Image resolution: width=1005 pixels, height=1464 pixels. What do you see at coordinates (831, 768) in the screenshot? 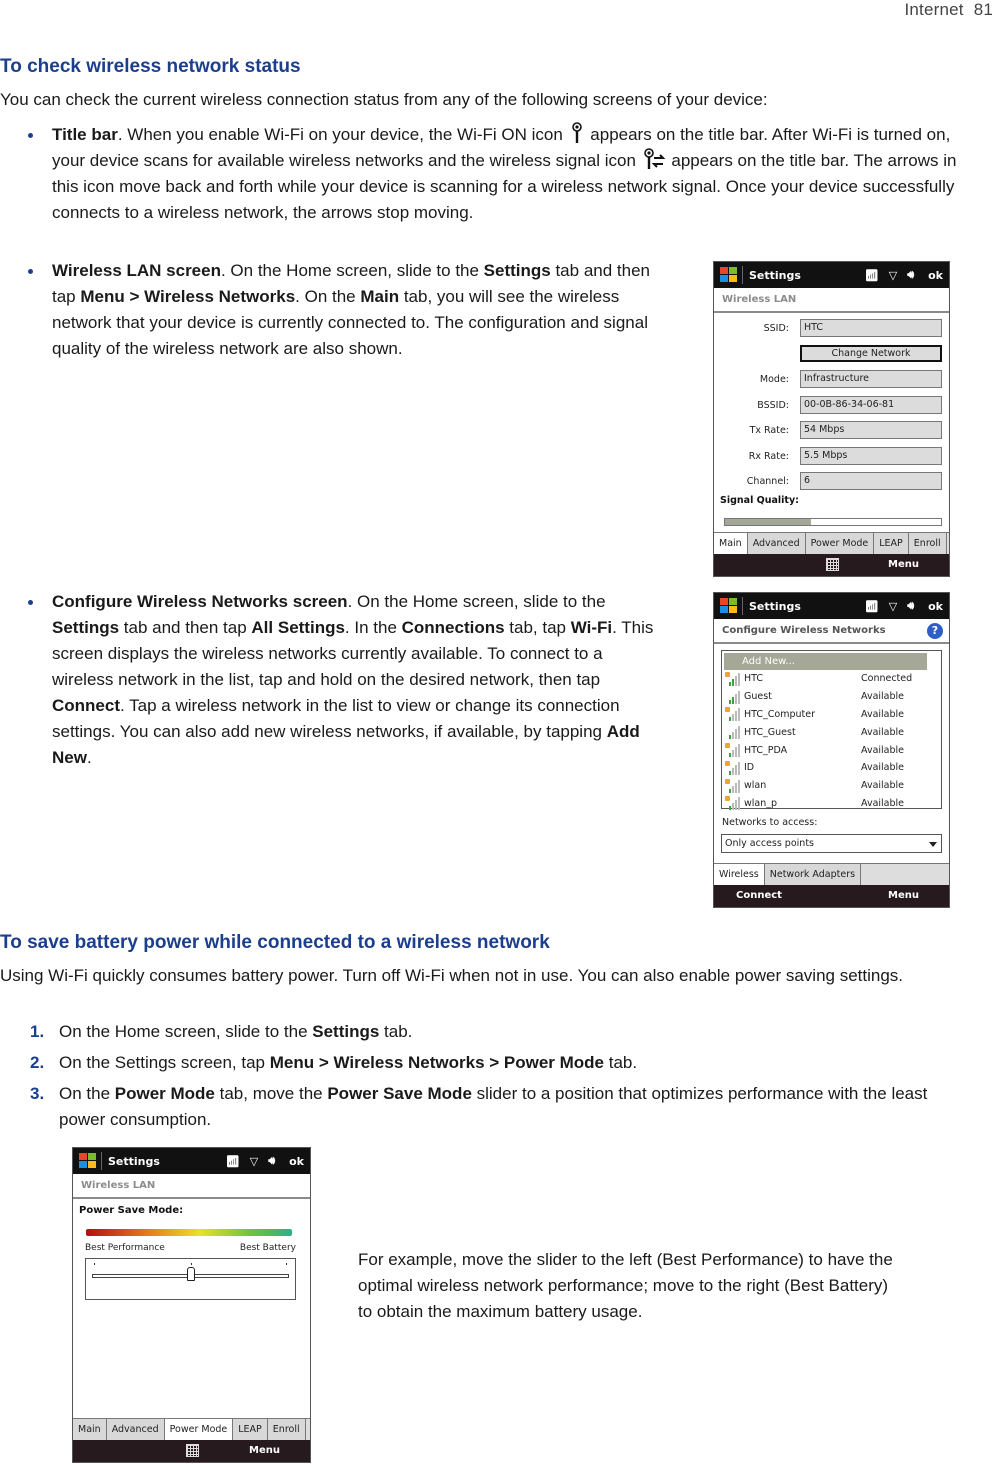
I see `network-row: ID Available` at bounding box center [831, 768].